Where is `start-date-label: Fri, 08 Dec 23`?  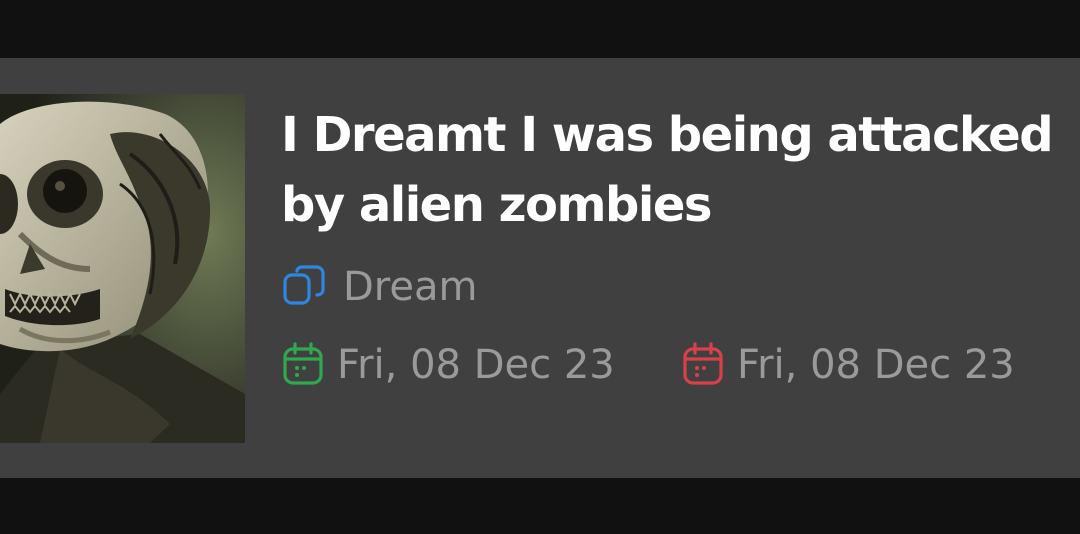 start-date-label: Fri, 08 Dec 23 is located at coordinates (476, 365).